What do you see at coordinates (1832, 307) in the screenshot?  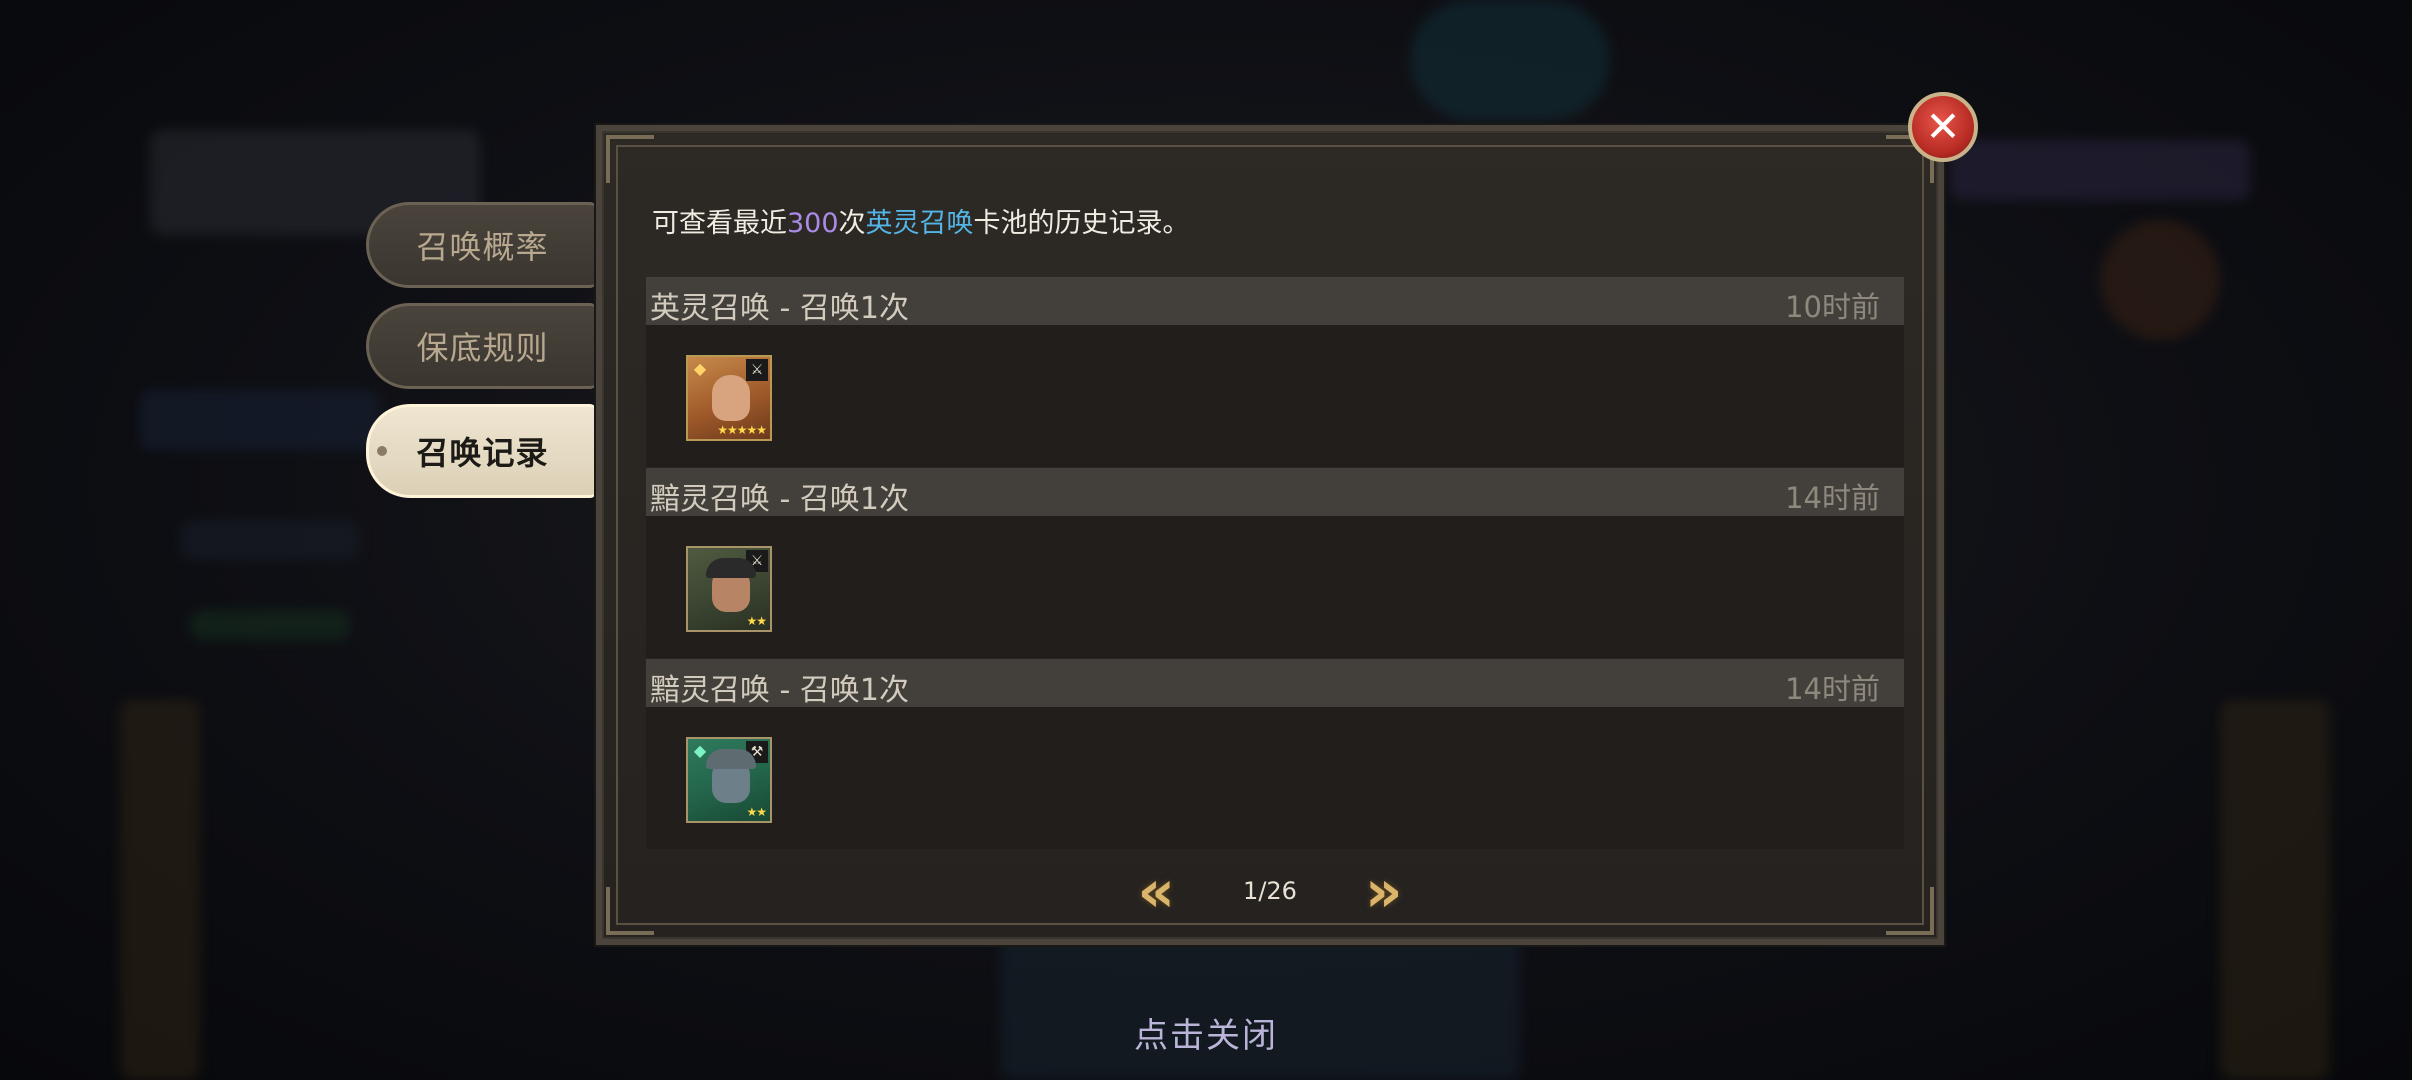 I see `record-time: 10时前` at bounding box center [1832, 307].